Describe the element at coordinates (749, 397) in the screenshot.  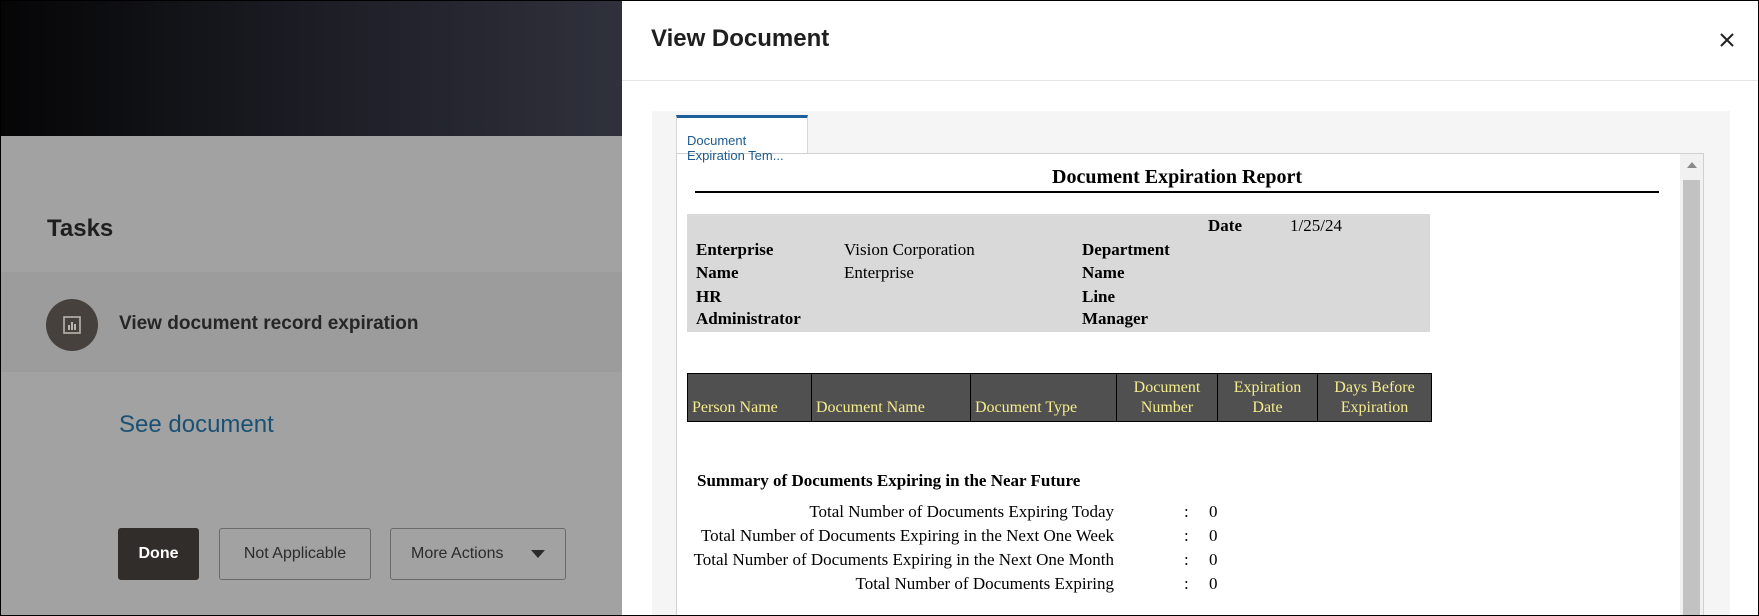
I see `column-header: Person Name` at that location.